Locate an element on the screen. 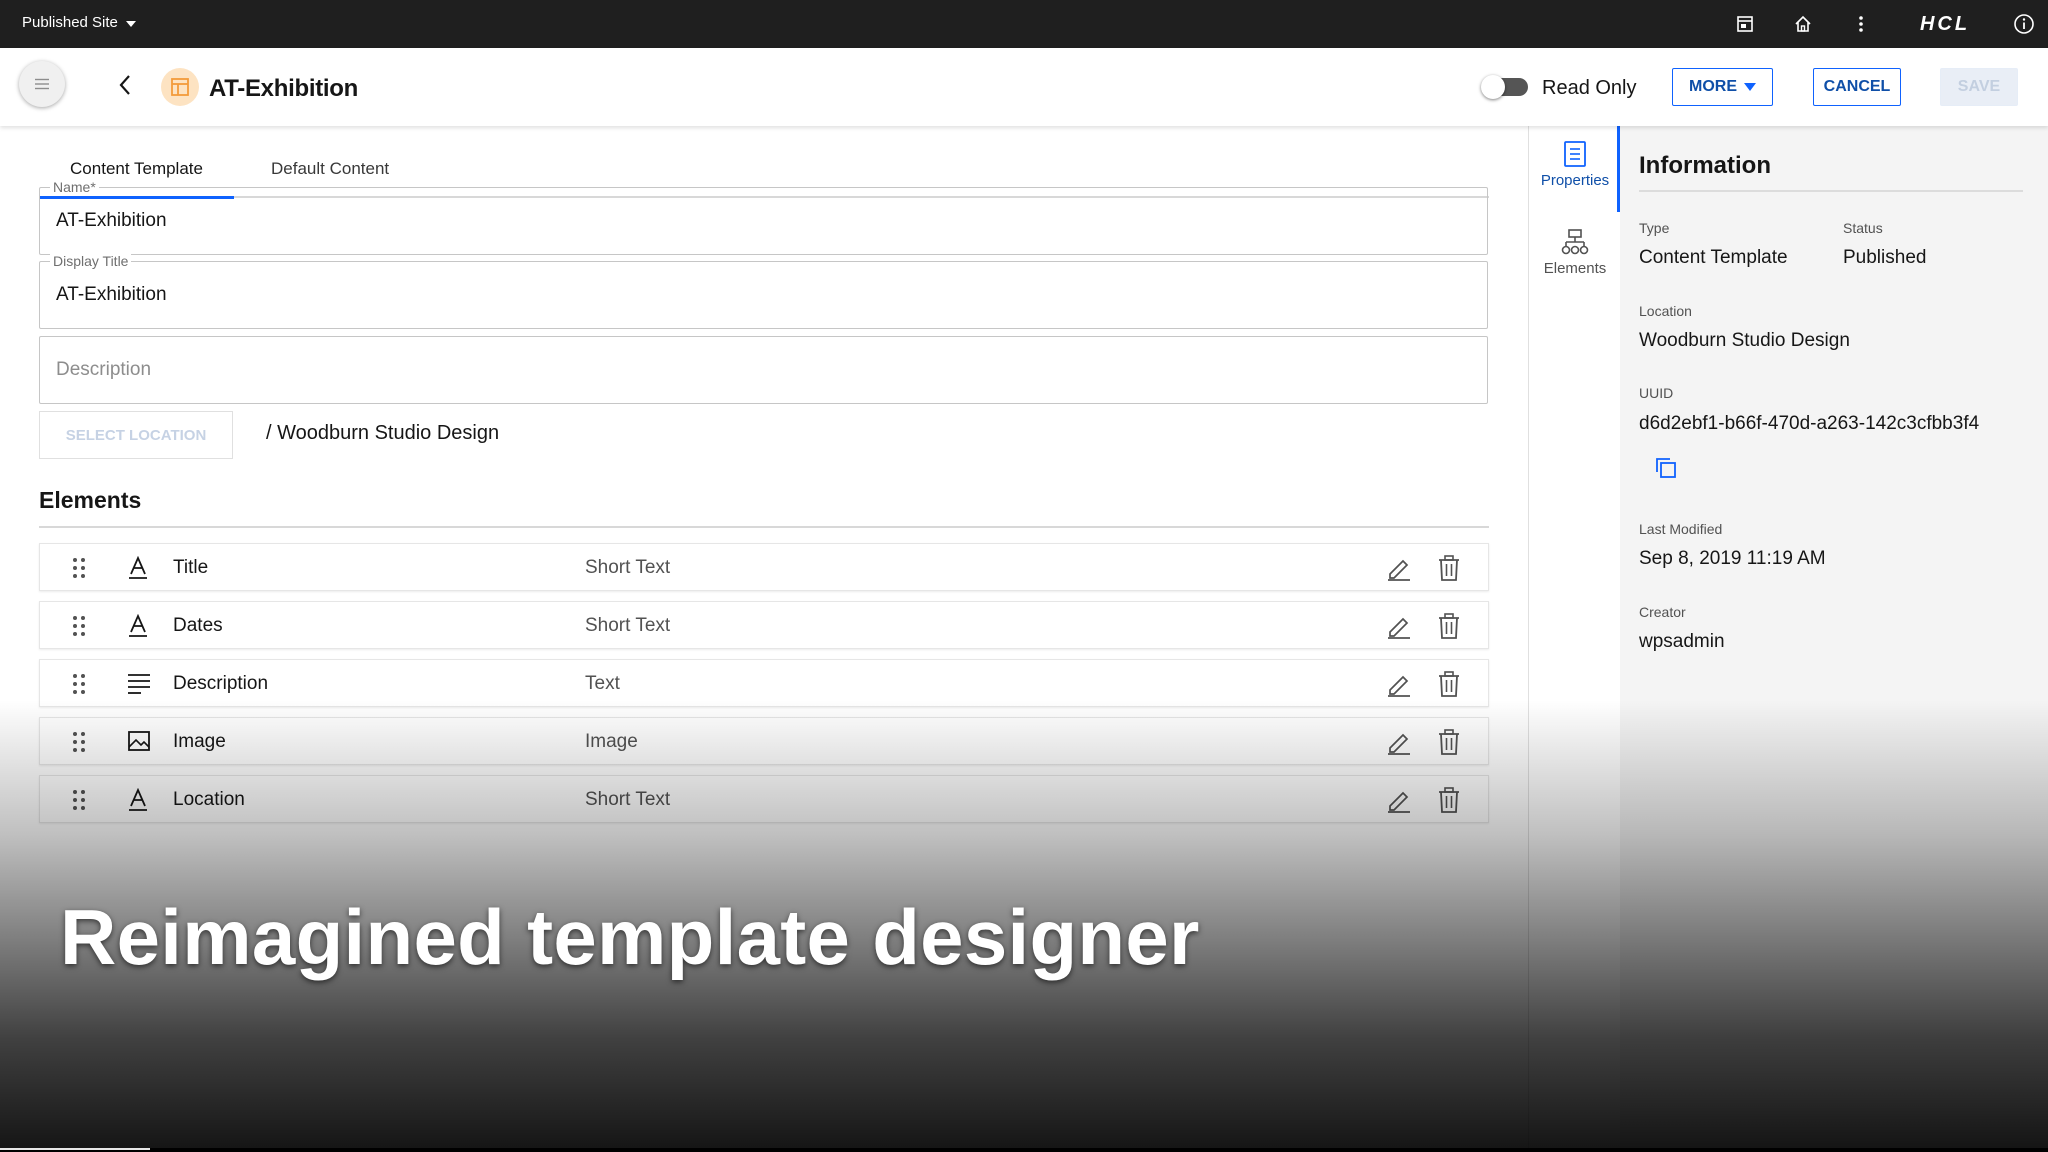 The image size is (2048, 1152). element-name: Title is located at coordinates (191, 567).